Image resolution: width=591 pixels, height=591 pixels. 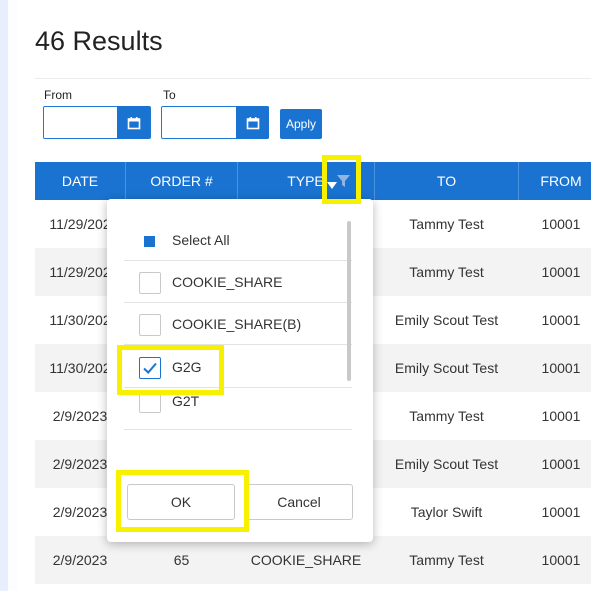 I want to click on g2g-option-highlight, so click(x=170, y=370).